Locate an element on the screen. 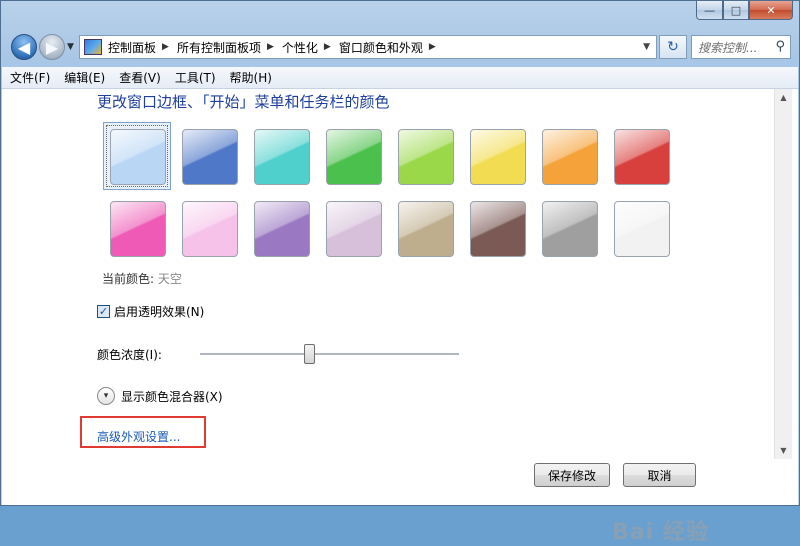 The width and height of the screenshot is (800, 546). search-input: 搜索控制... ⚲ is located at coordinates (741, 47).